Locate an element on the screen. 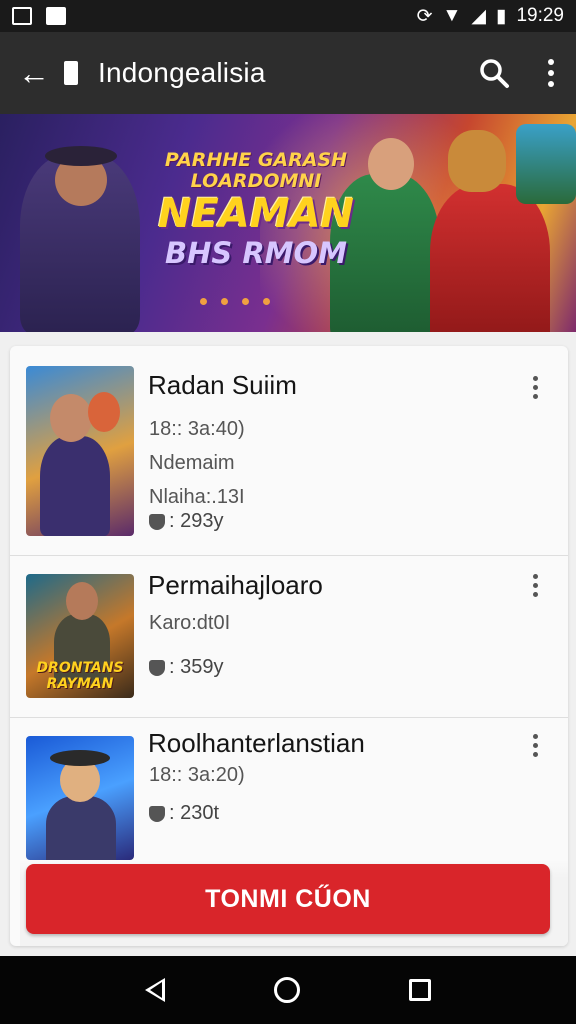 The width and height of the screenshot is (576, 1024). banner-line-3: NEAMAN is located at coordinates (256, 214).